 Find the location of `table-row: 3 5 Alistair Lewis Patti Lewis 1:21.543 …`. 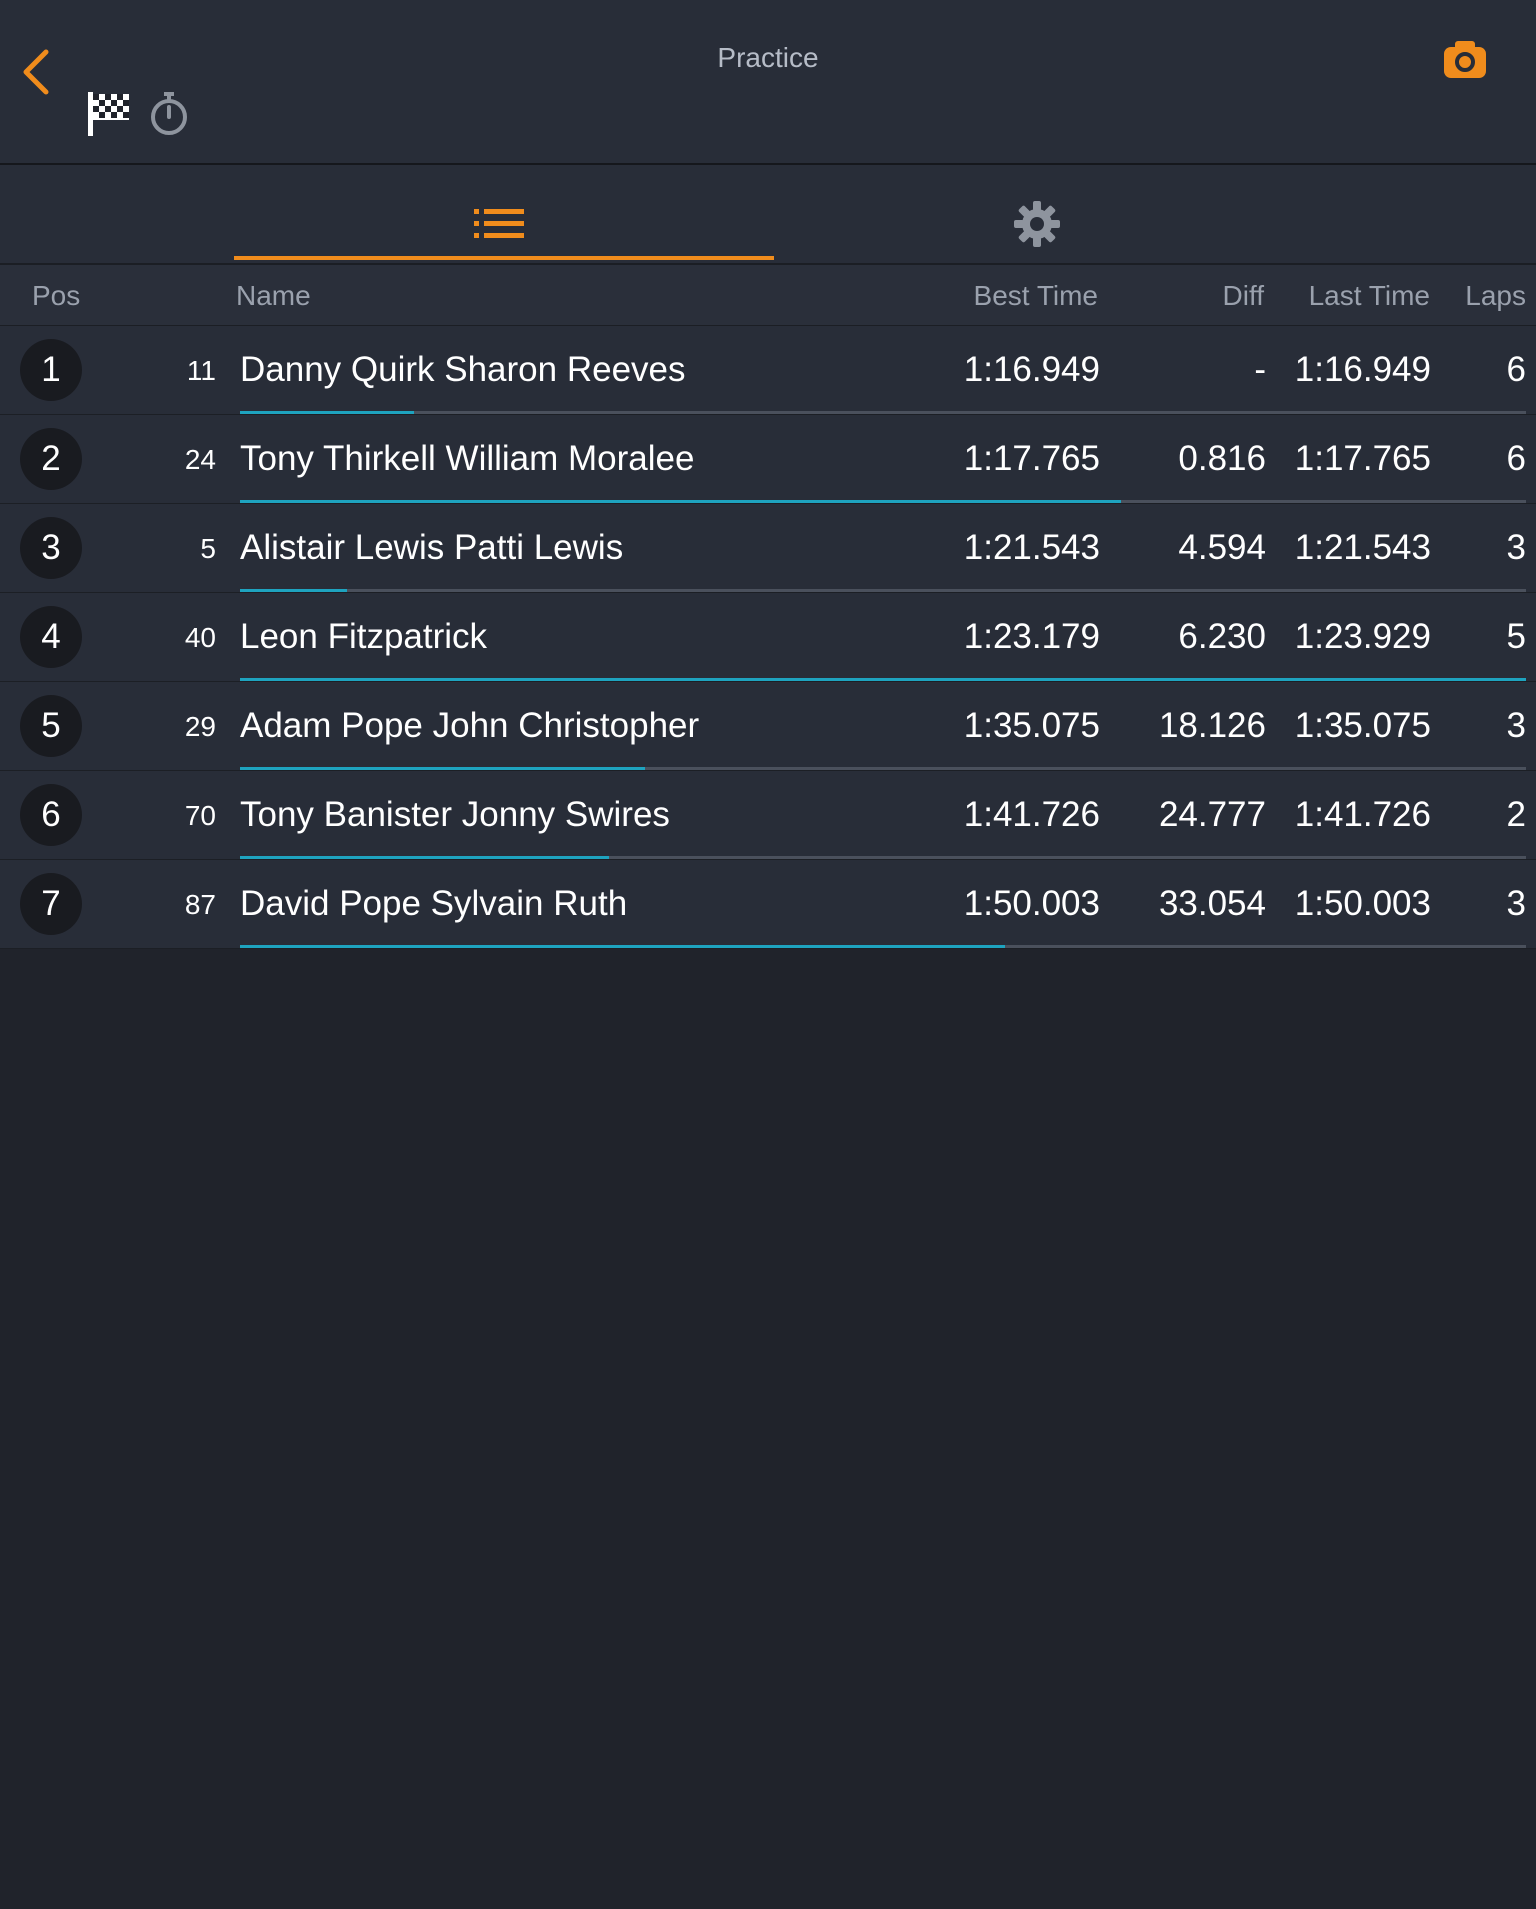

table-row: 3 5 Alistair Lewis Patti Lewis 1:21.543 … is located at coordinates (768, 548).